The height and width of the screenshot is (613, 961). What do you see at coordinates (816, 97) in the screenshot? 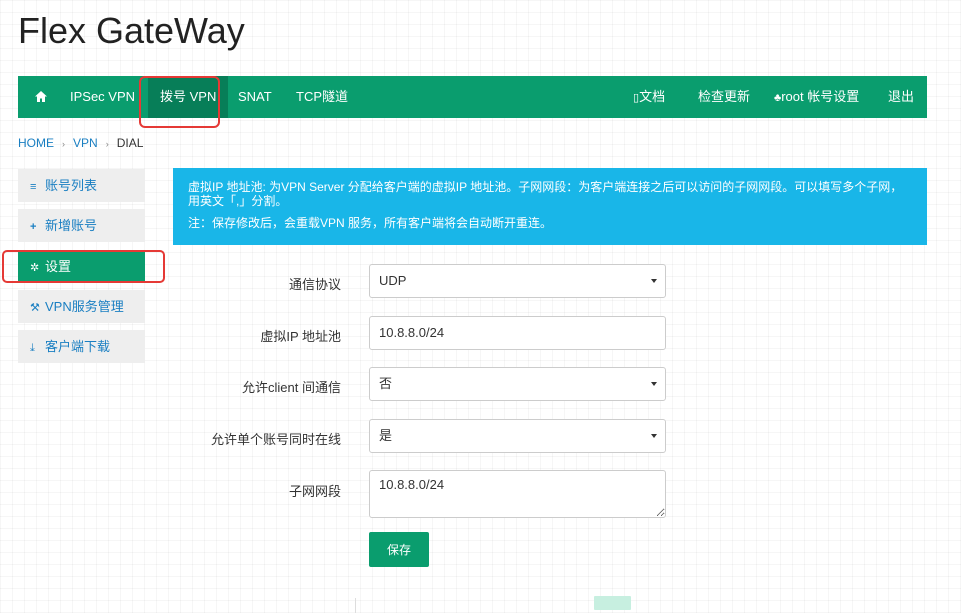
I see `nav-root-settings: ♣root 帐号设置` at bounding box center [816, 97].